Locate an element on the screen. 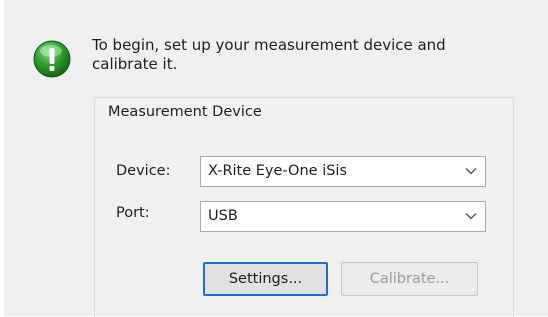 The width and height of the screenshot is (548, 317). group-title: Measurement Device is located at coordinates (185, 112).